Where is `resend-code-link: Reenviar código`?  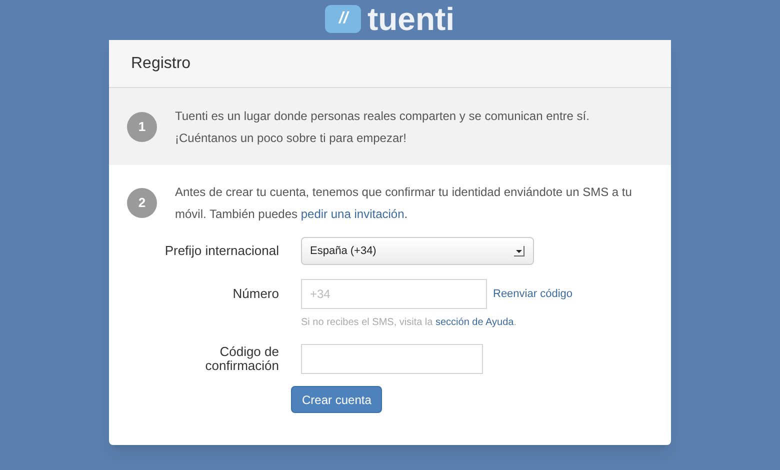 resend-code-link: Reenviar código is located at coordinates (532, 294).